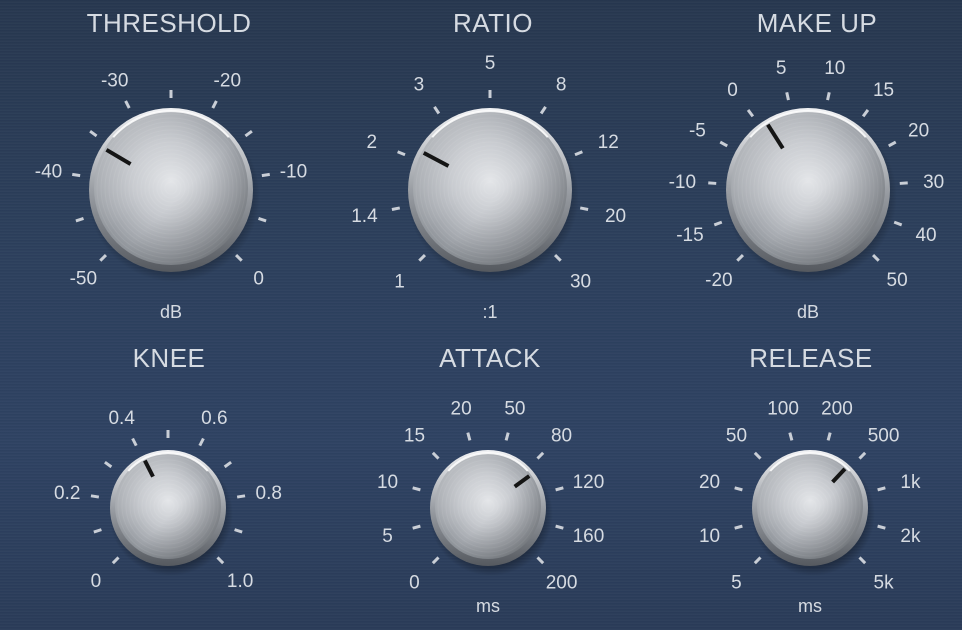 Image resolution: width=962 pixels, height=630 pixels. Describe the element at coordinates (910, 482) in the screenshot. I see `release-scale-label: 1k` at that location.